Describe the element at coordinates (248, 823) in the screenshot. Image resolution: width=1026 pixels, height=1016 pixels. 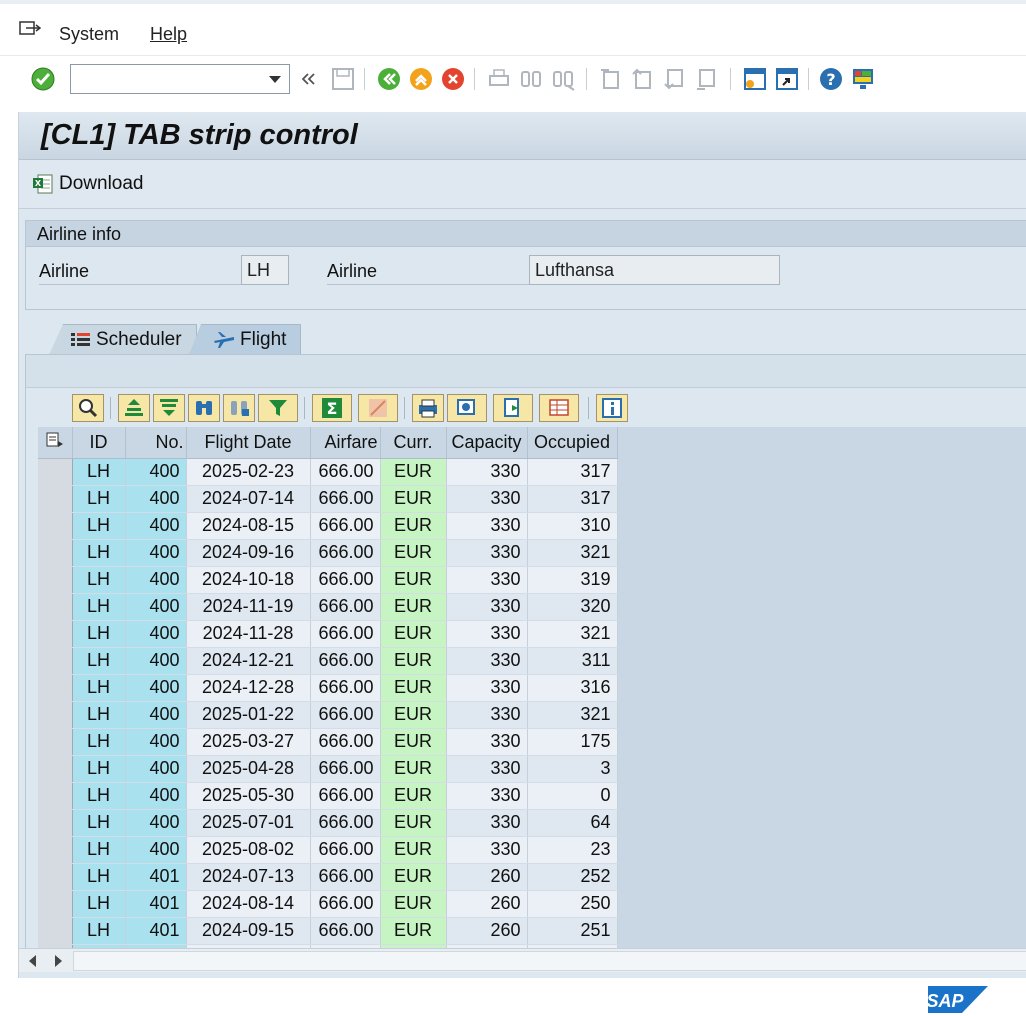
I see `cell-flight-date: 2025-07-01` at that location.